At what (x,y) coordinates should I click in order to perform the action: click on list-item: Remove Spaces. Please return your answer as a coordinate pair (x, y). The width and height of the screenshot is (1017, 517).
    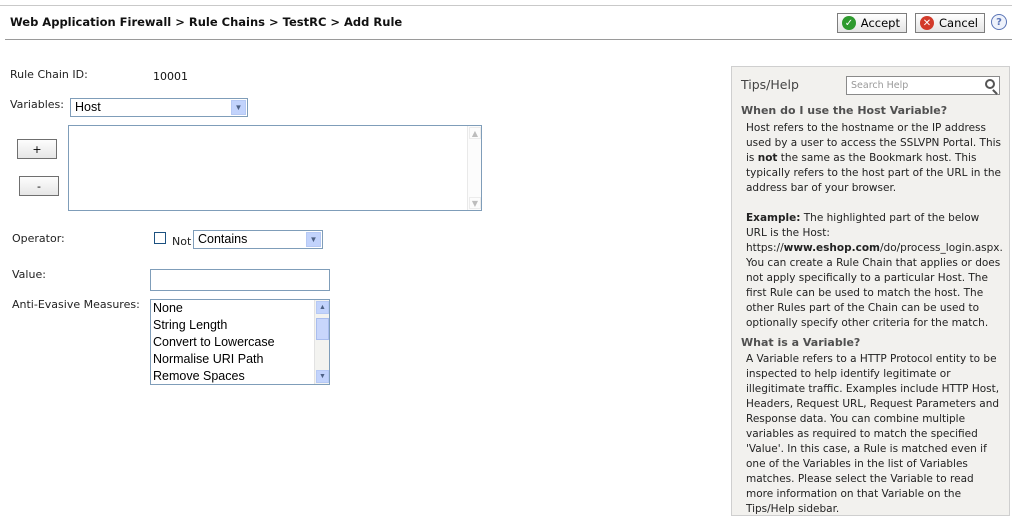
    Looking at the image, I should click on (240, 376).